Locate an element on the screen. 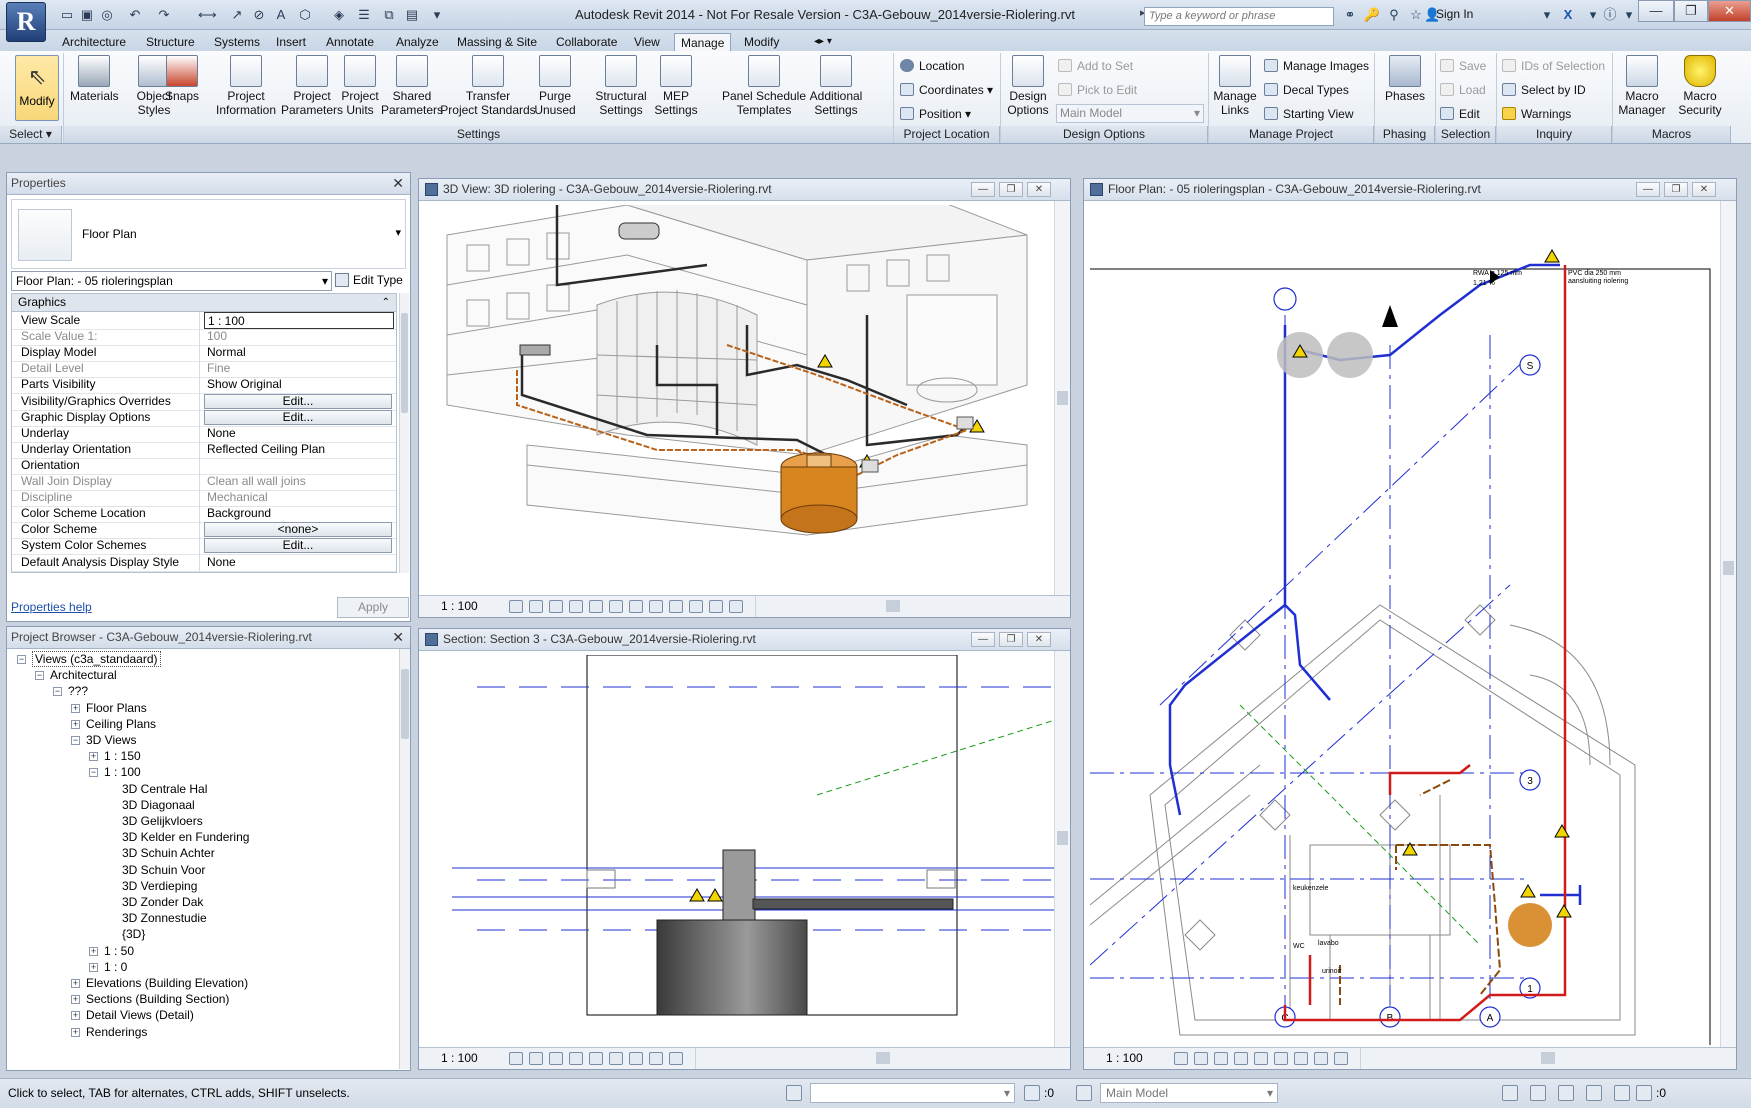  tab-structure: Structure is located at coordinates (170, 42).